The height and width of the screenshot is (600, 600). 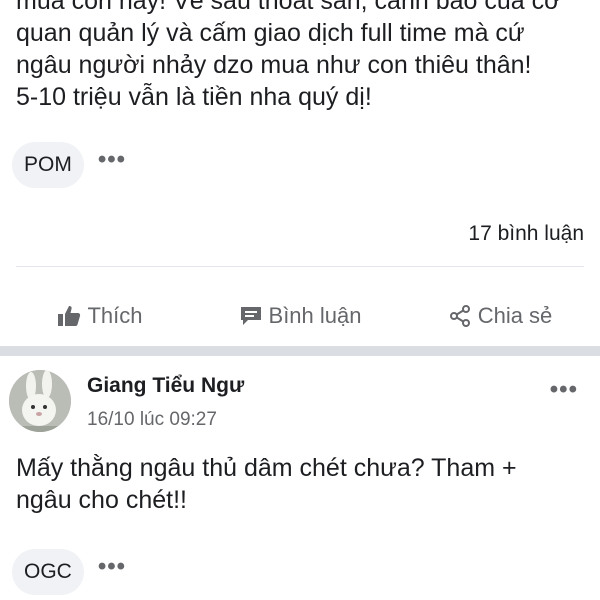 I want to click on share-label: Chia sẻ, so click(x=515, y=315).